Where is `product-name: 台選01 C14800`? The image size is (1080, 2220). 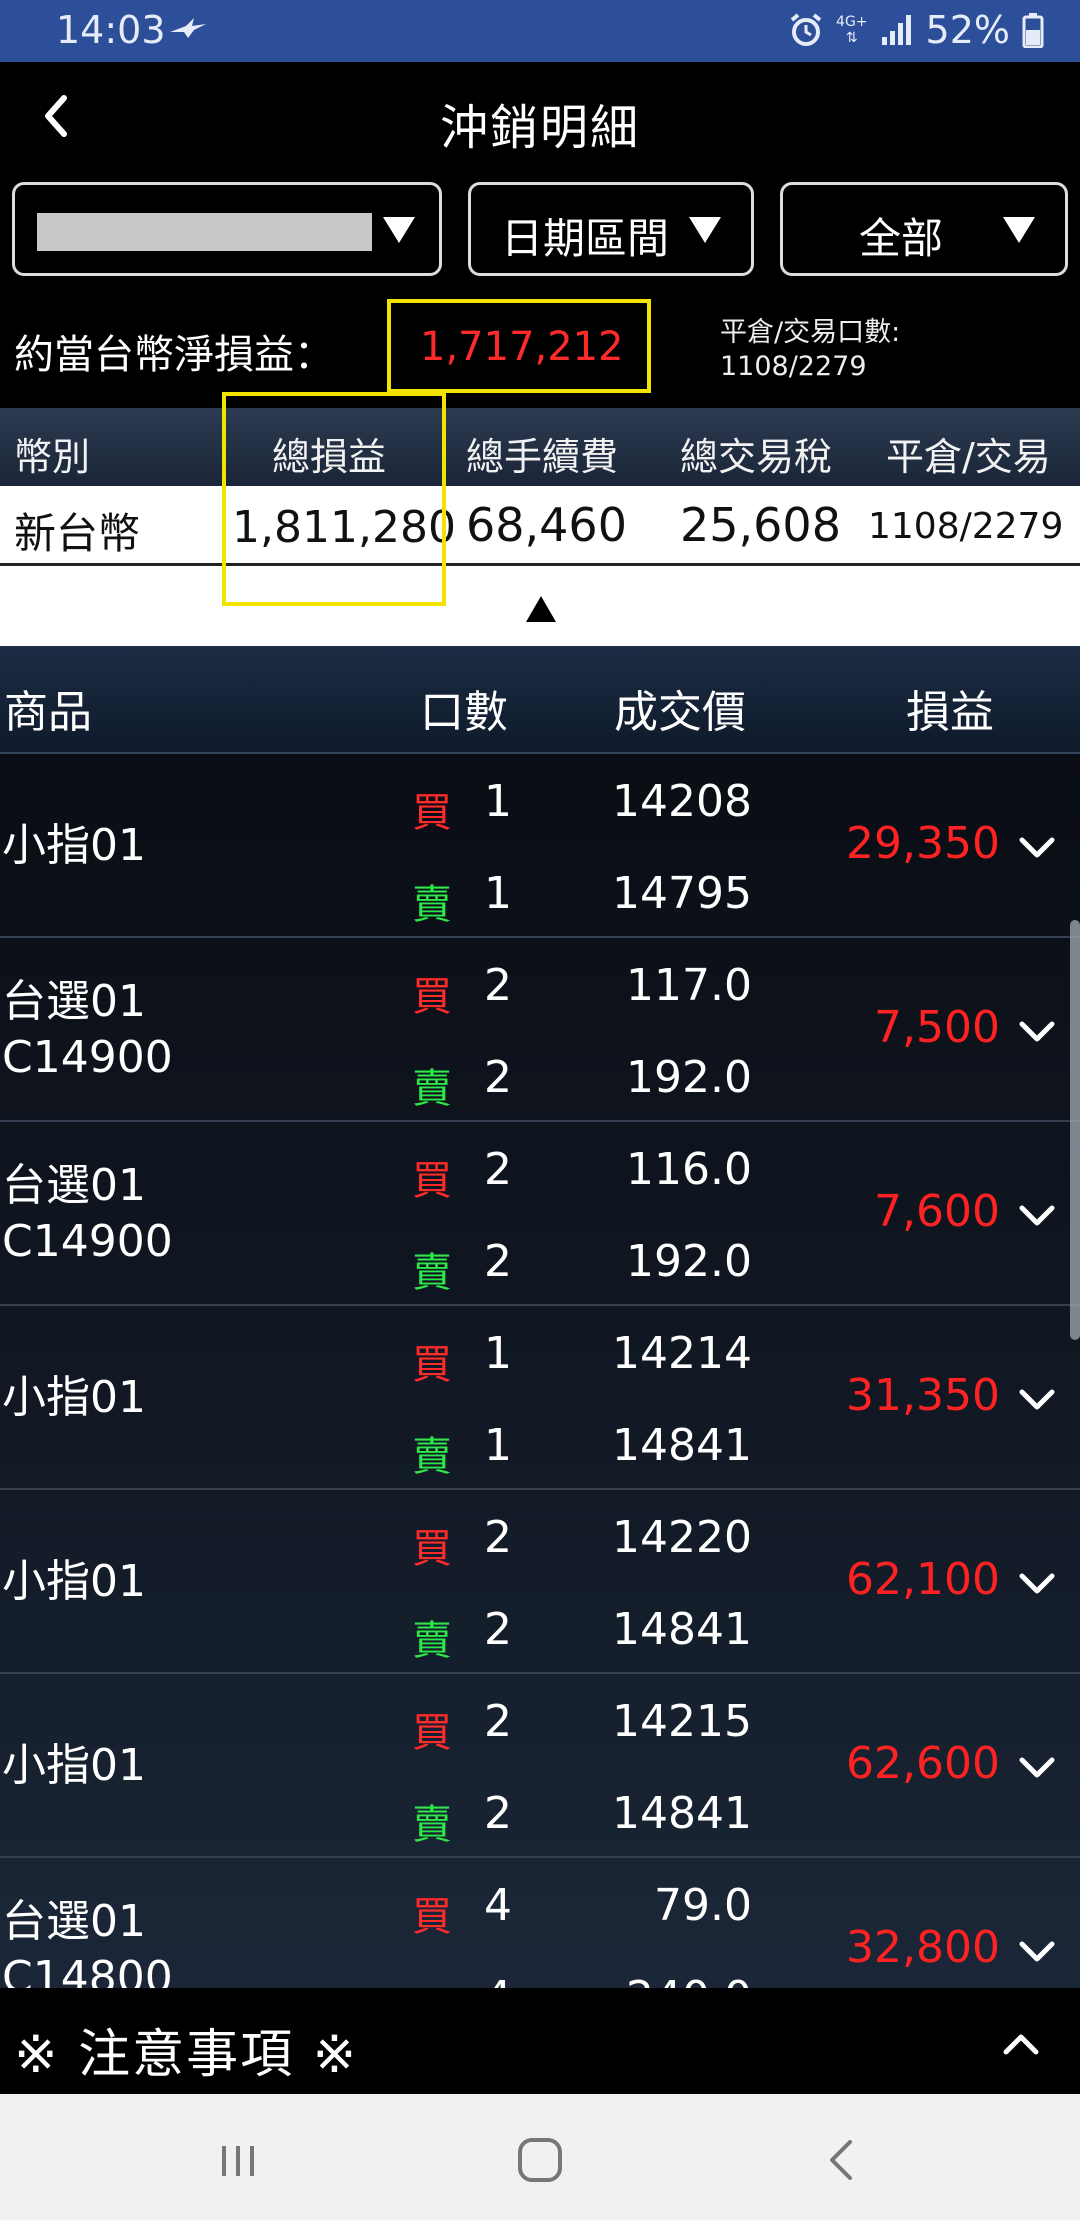
product-name: 台選01 C14800 is located at coordinates (87, 1941).